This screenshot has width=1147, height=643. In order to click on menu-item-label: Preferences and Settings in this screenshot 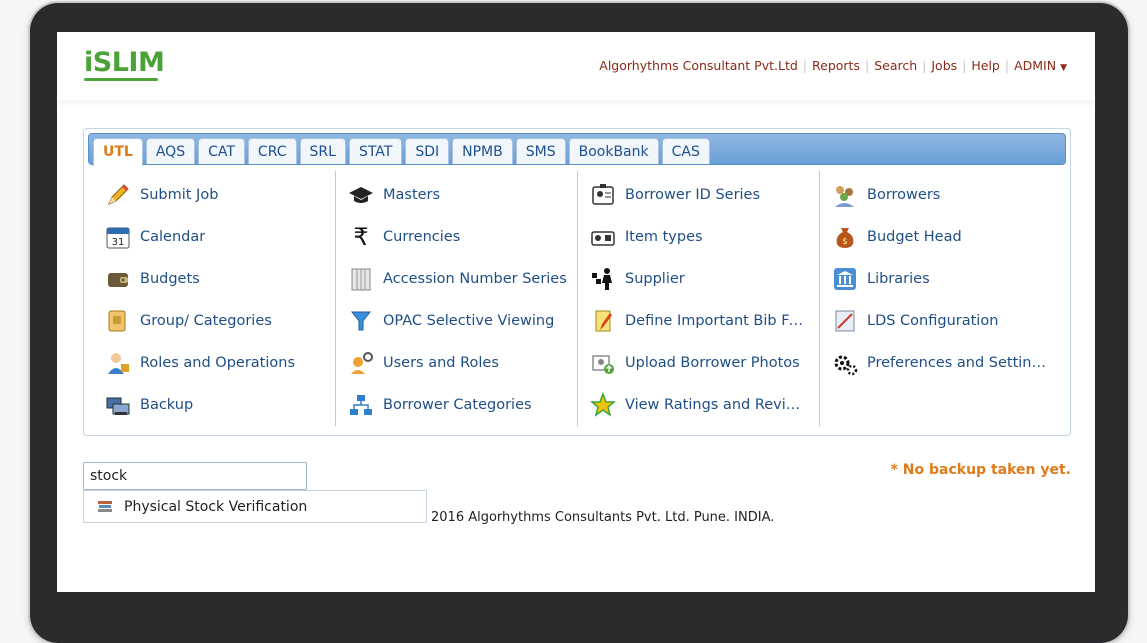, I will do `click(957, 363)`.